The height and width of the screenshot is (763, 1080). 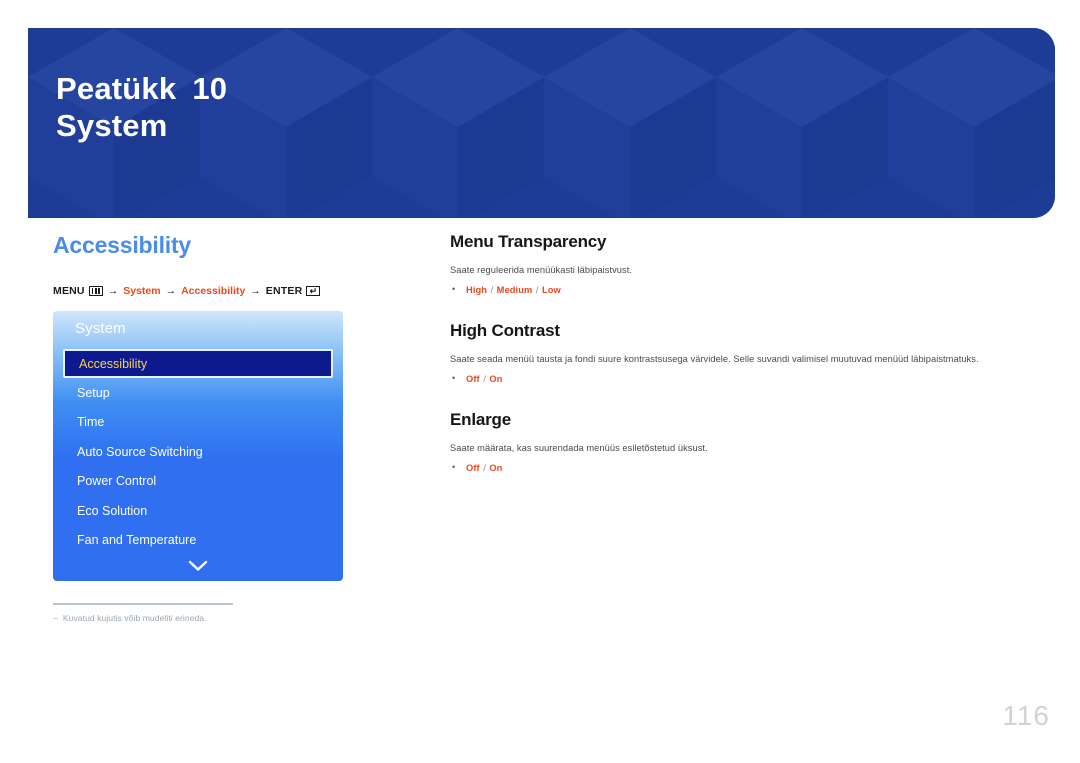 What do you see at coordinates (198, 567) in the screenshot?
I see `chevron-down-icon` at bounding box center [198, 567].